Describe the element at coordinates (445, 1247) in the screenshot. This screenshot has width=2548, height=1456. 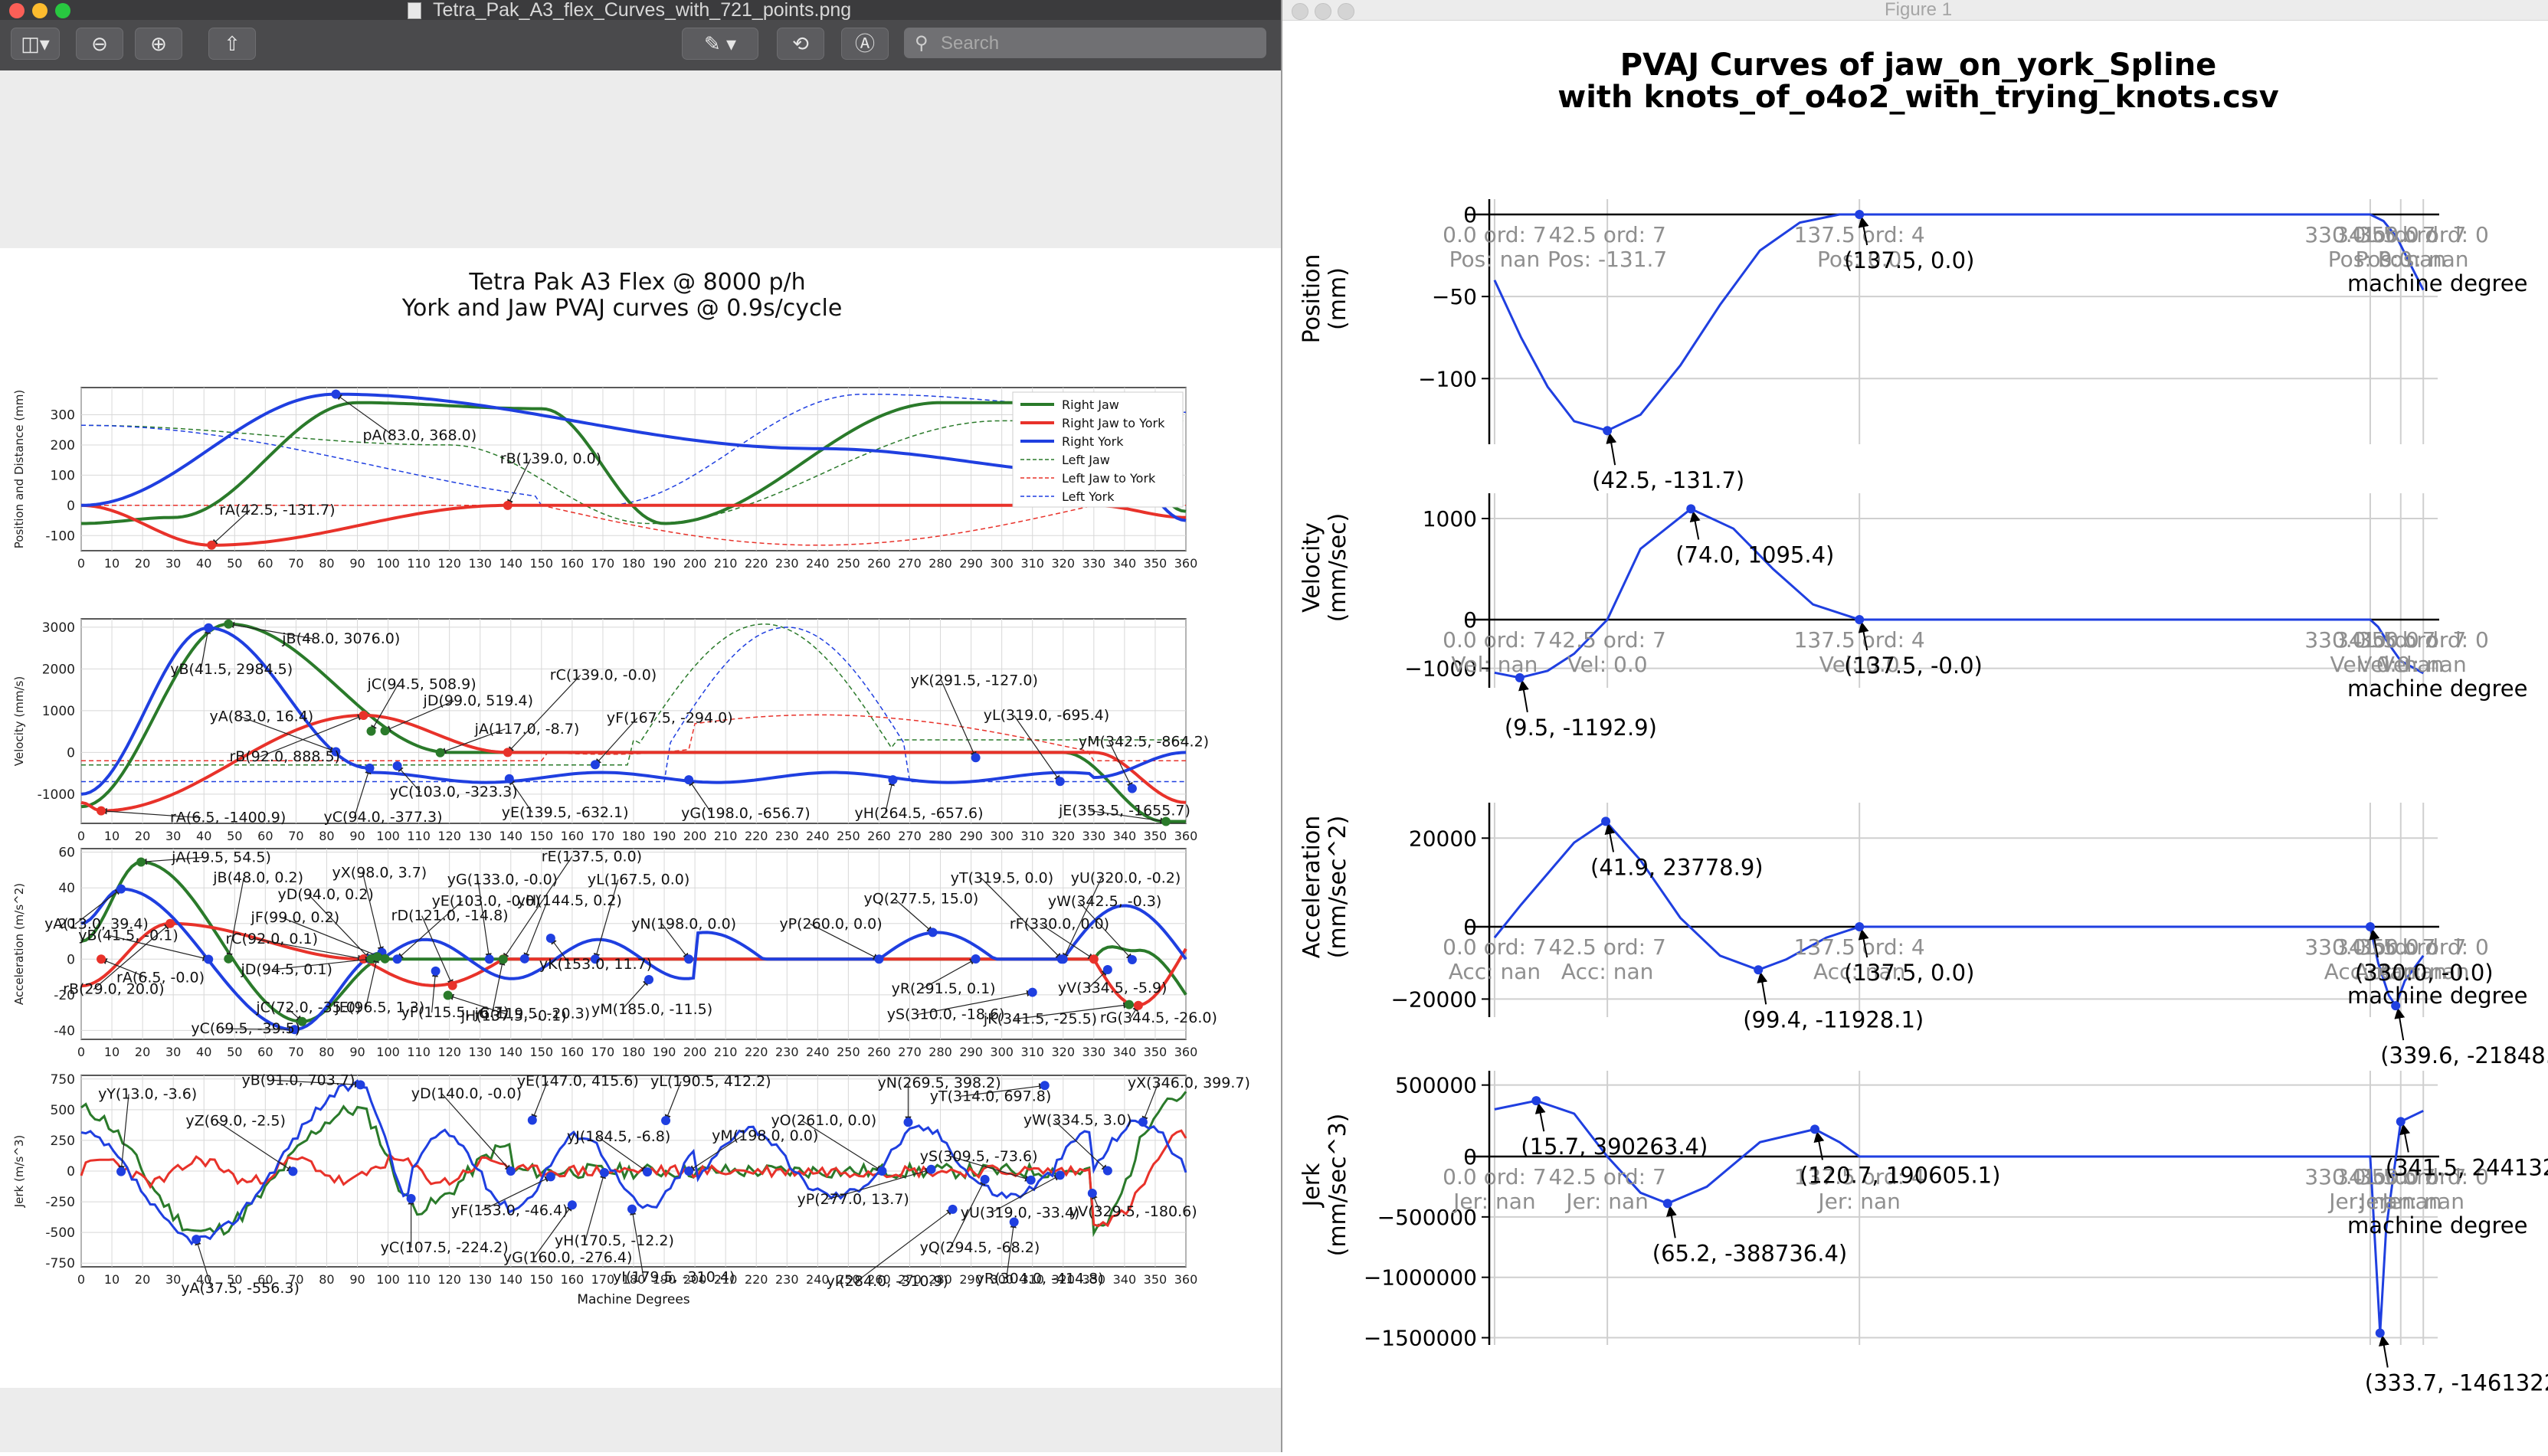
I see `point-label: yC(107.5, -224.2)` at that location.